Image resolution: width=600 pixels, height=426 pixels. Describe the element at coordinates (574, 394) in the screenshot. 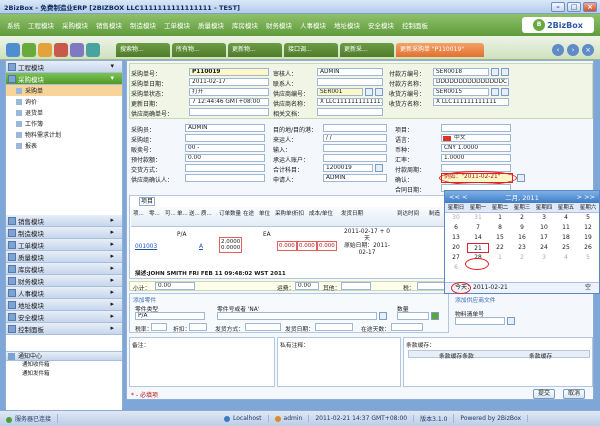

I see `cancel-button: 取消` at that location.